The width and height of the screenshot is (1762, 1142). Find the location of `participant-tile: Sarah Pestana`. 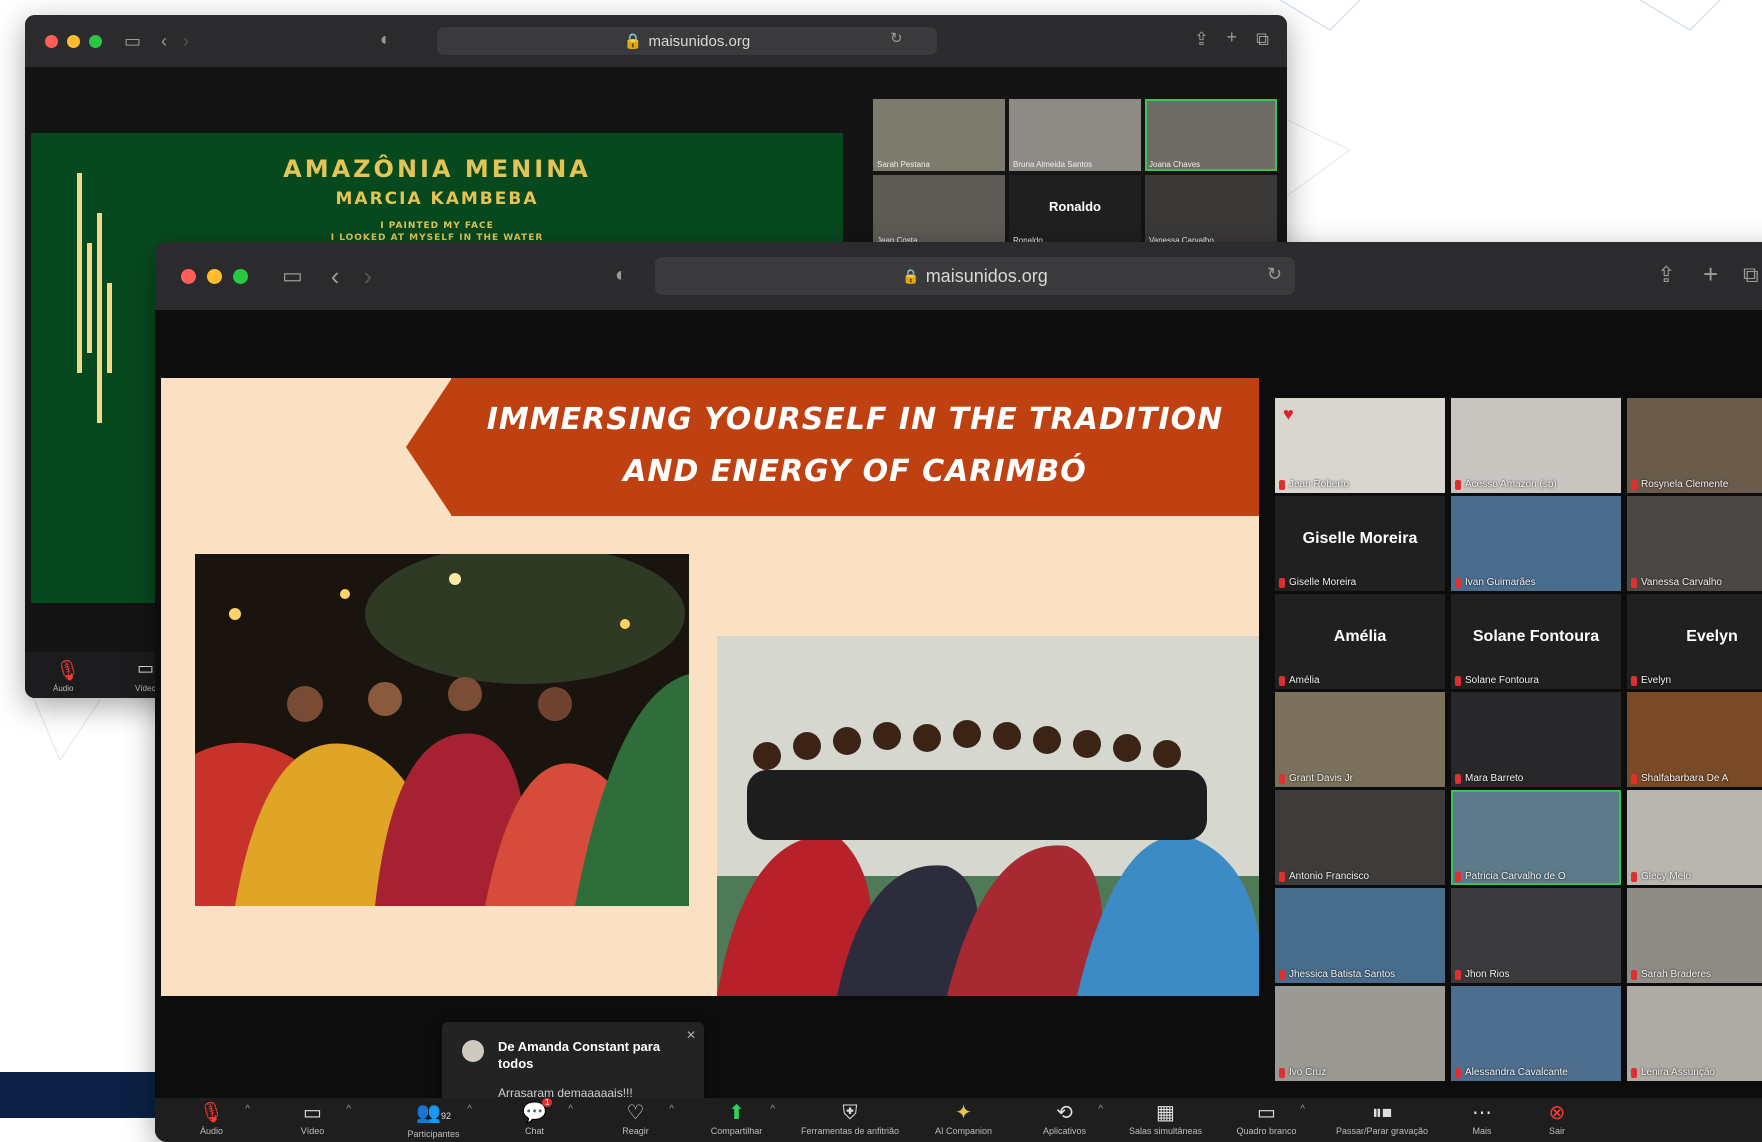

participant-tile: Sarah Pestana is located at coordinates (939, 135).